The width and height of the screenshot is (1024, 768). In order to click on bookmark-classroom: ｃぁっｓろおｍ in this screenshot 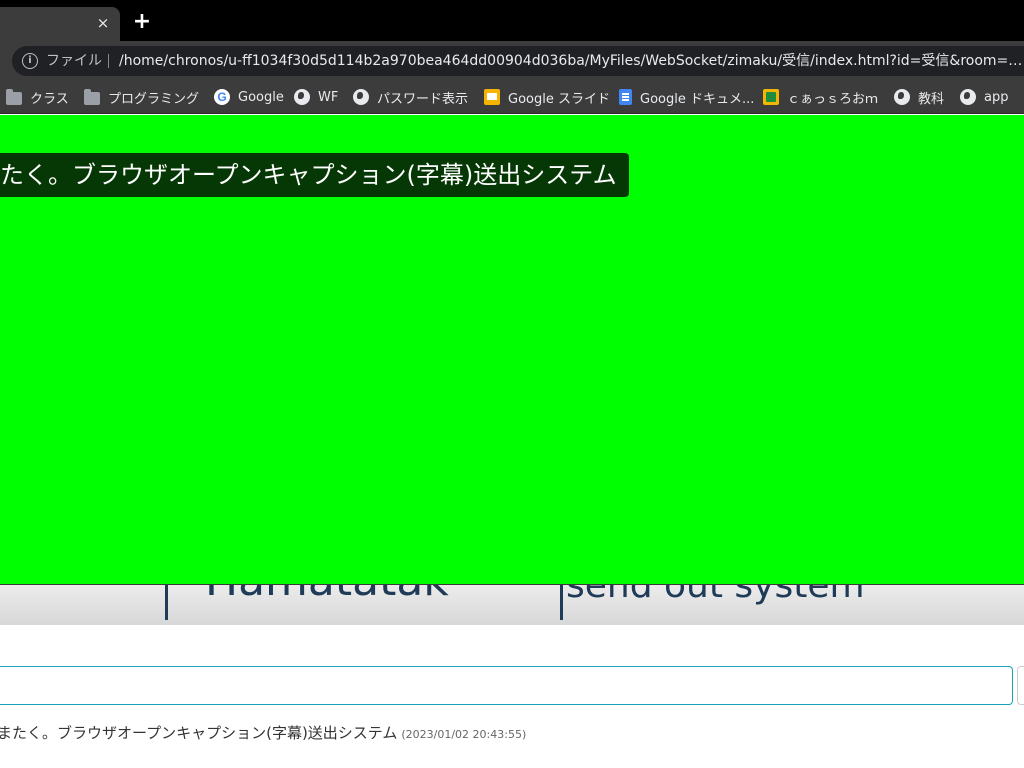, I will do `click(821, 97)`.